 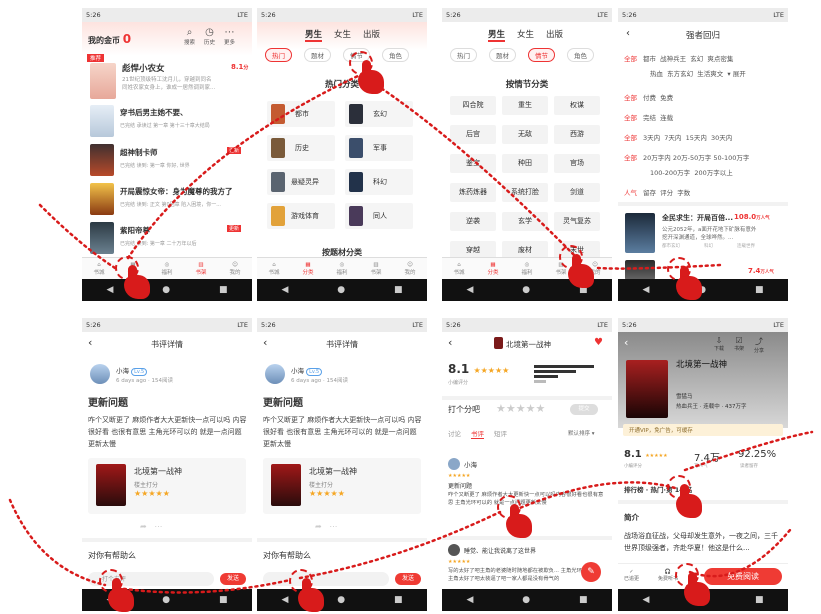 I want to click on filter-option: 东方玄幻, so click(x=680, y=74).